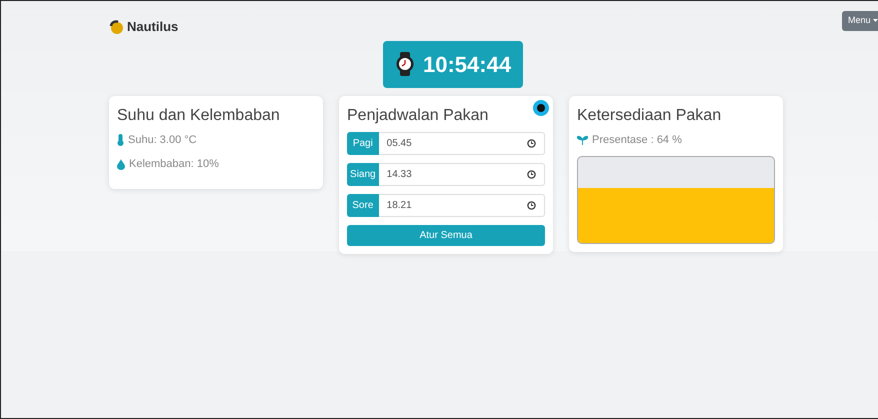  What do you see at coordinates (363, 143) in the screenshot?
I see `slot-label: Pagi` at bounding box center [363, 143].